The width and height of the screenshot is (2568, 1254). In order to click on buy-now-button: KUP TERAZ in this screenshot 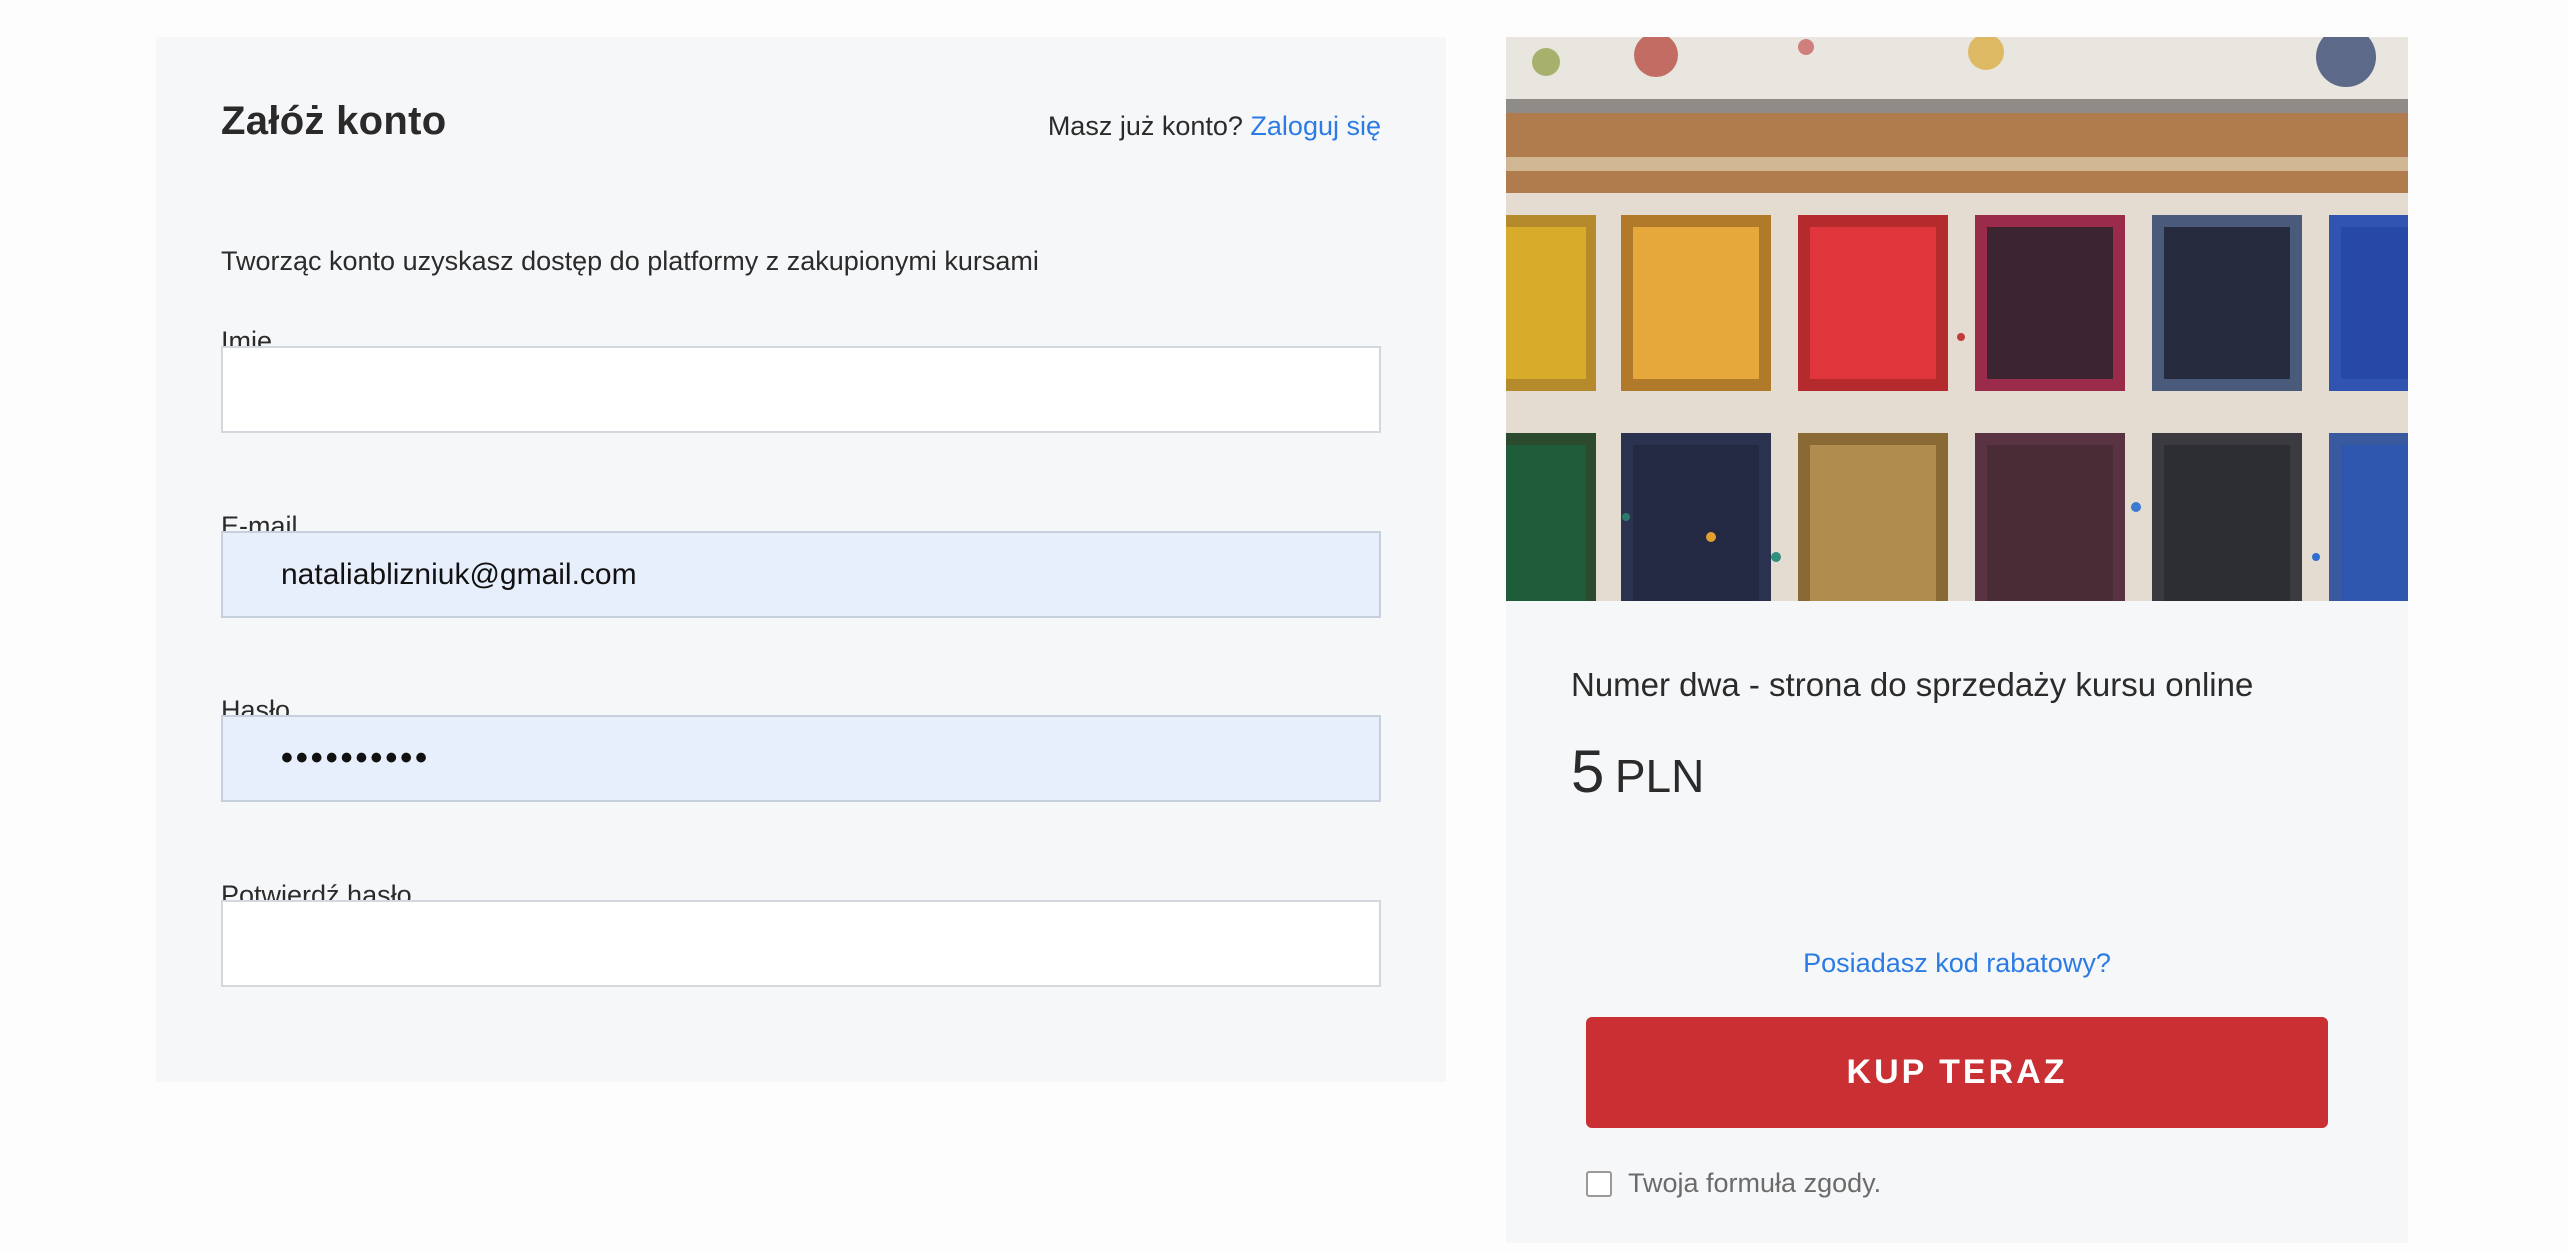, I will do `click(1957, 1072)`.